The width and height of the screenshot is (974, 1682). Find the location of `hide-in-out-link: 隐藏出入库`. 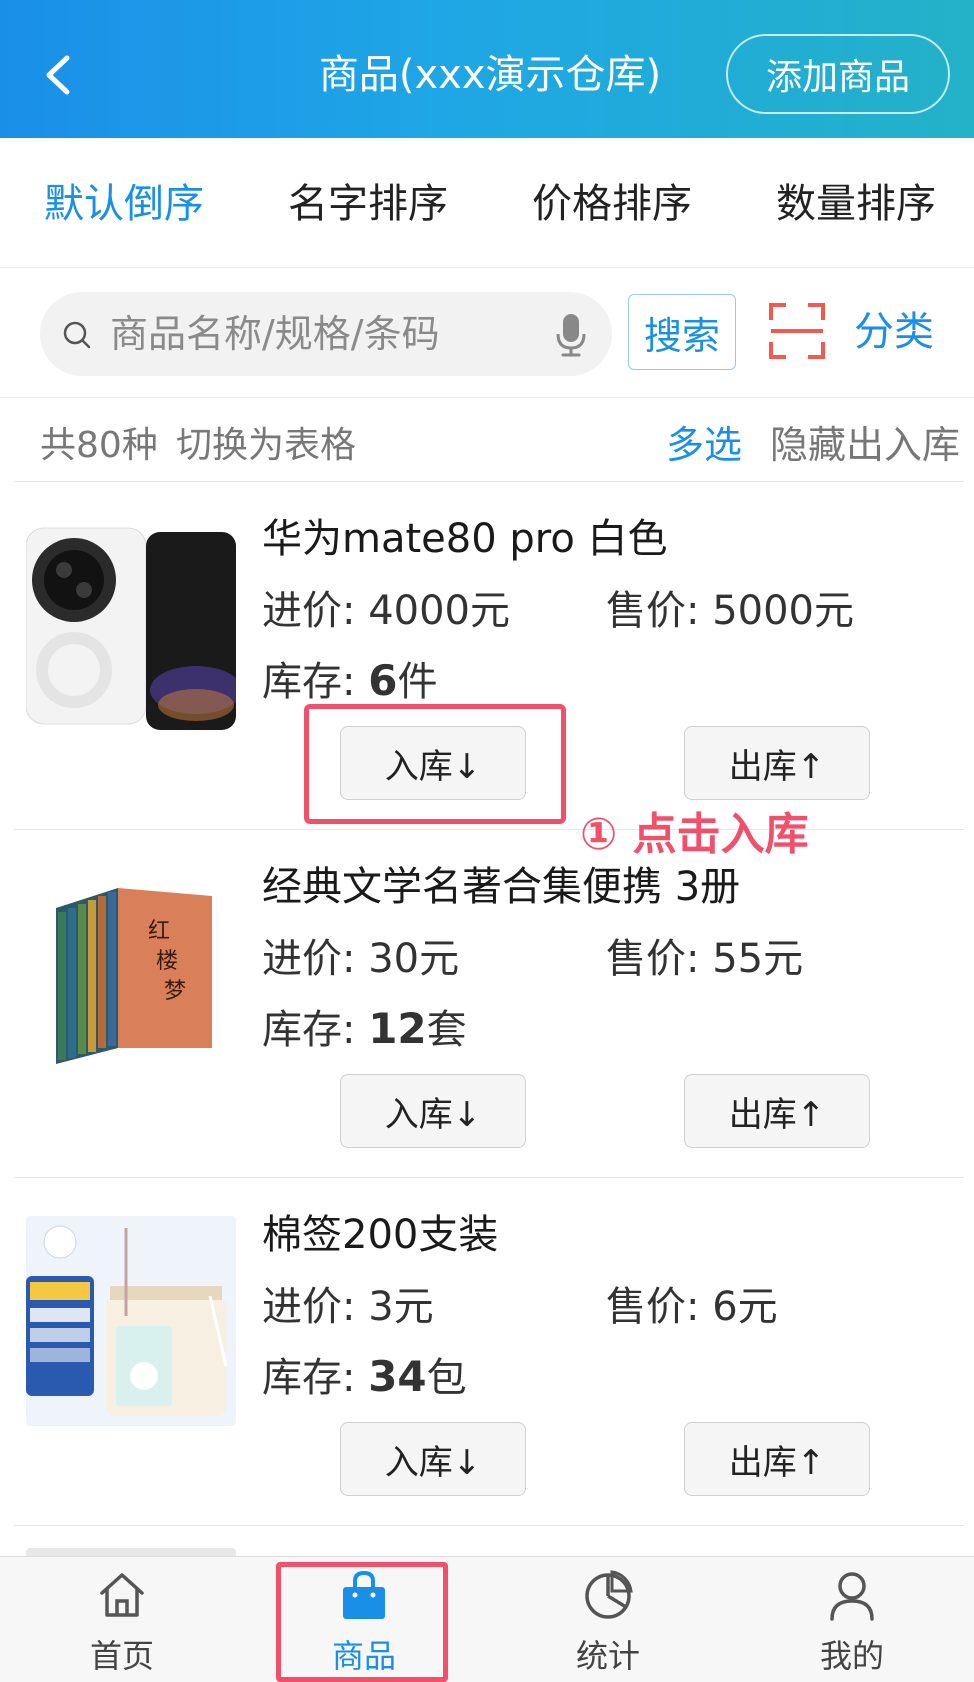

hide-in-out-link: 隐藏出入库 is located at coordinates (865, 441).